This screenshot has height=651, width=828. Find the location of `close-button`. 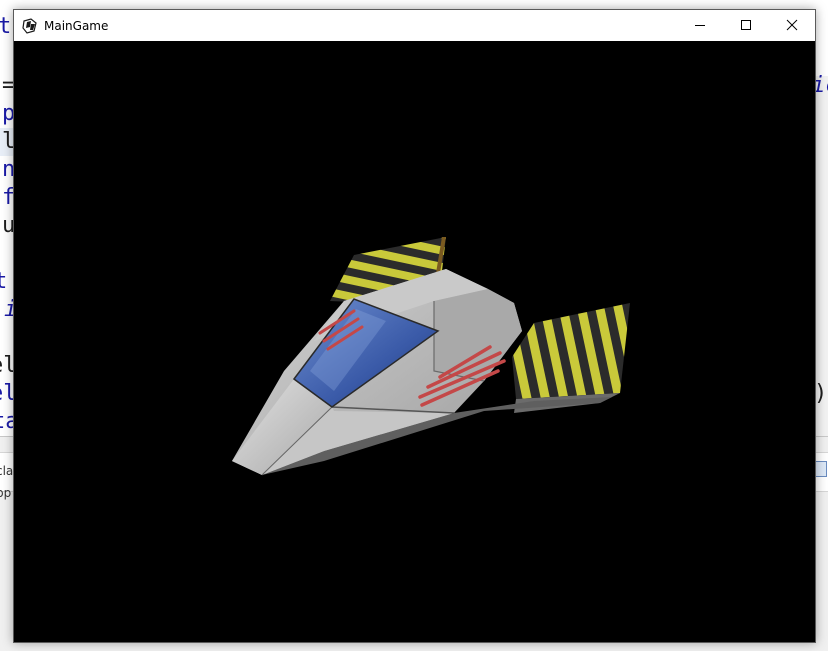

close-button is located at coordinates (792, 25).